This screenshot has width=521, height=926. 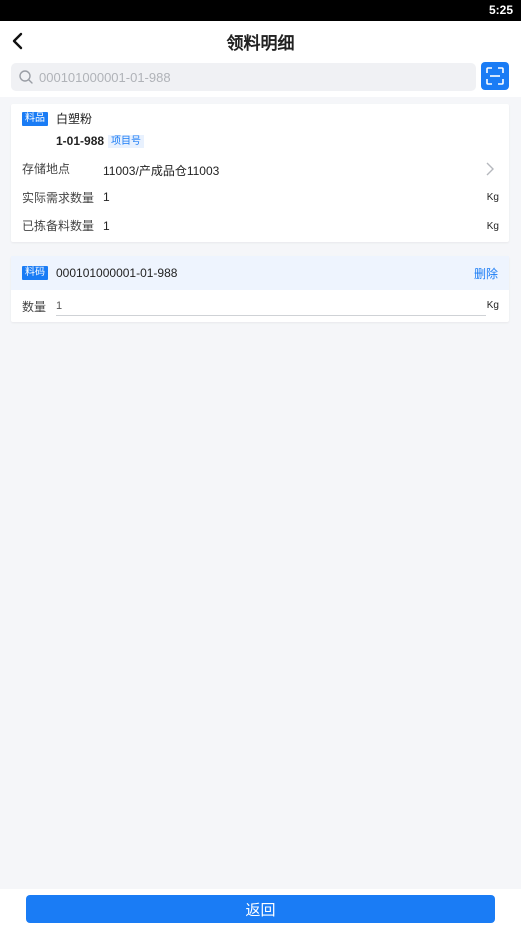 I want to click on chevron-right-icon, so click(x=490, y=169).